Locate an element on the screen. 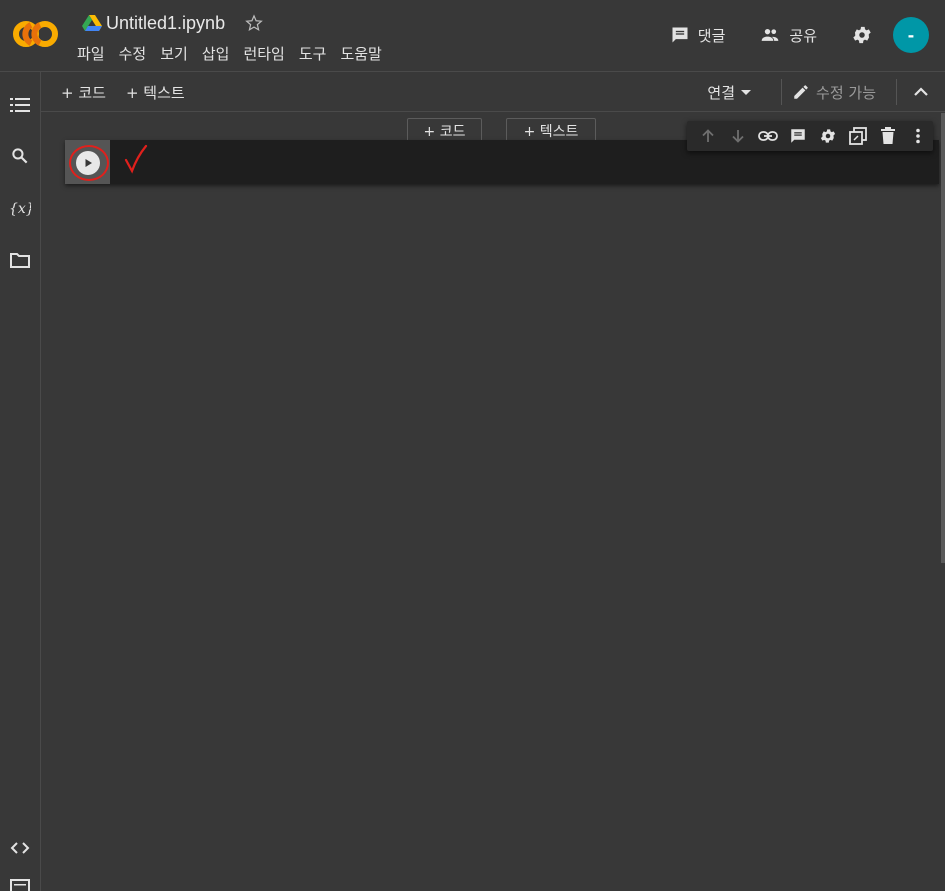 This screenshot has width=945, height=891. star-icon is located at coordinates (254, 23).